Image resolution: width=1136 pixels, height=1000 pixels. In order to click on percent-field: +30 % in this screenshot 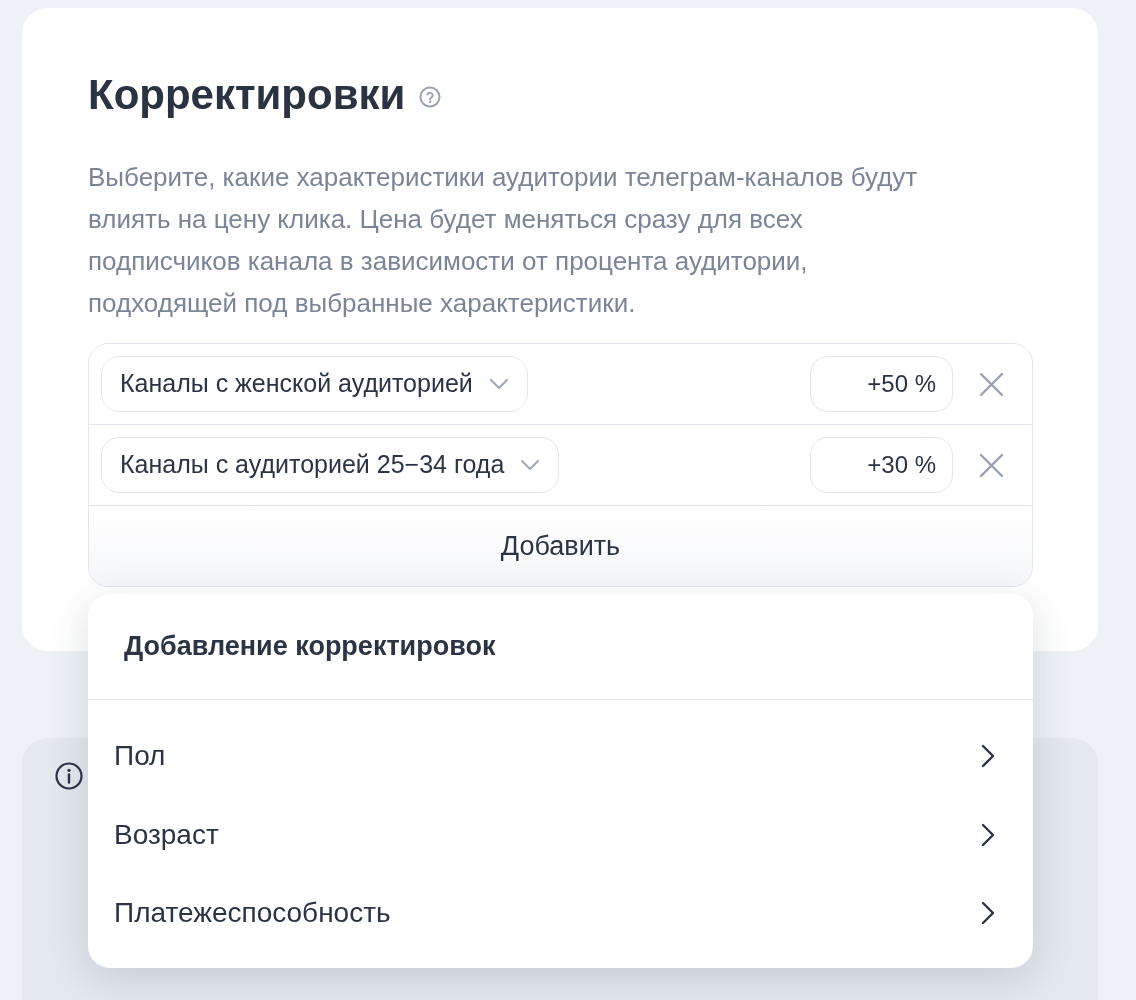, I will do `click(881, 465)`.